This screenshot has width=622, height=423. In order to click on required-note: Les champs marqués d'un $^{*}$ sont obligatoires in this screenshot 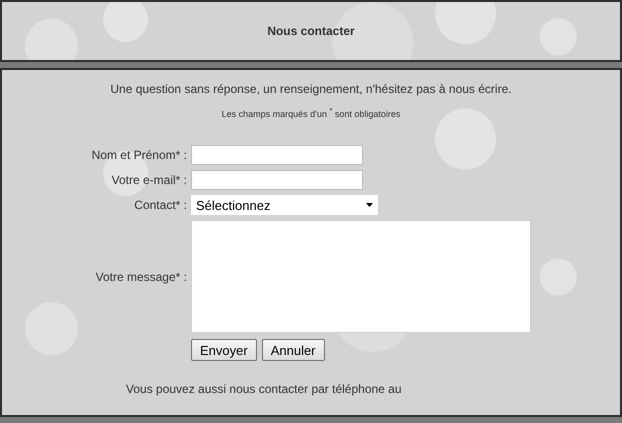, I will do `click(311, 112)`.